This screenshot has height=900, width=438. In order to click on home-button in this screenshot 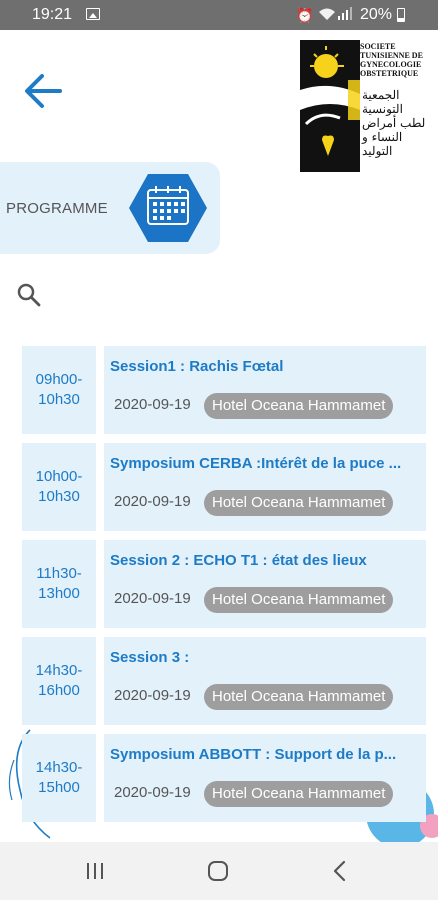, I will do `click(218, 871)`.